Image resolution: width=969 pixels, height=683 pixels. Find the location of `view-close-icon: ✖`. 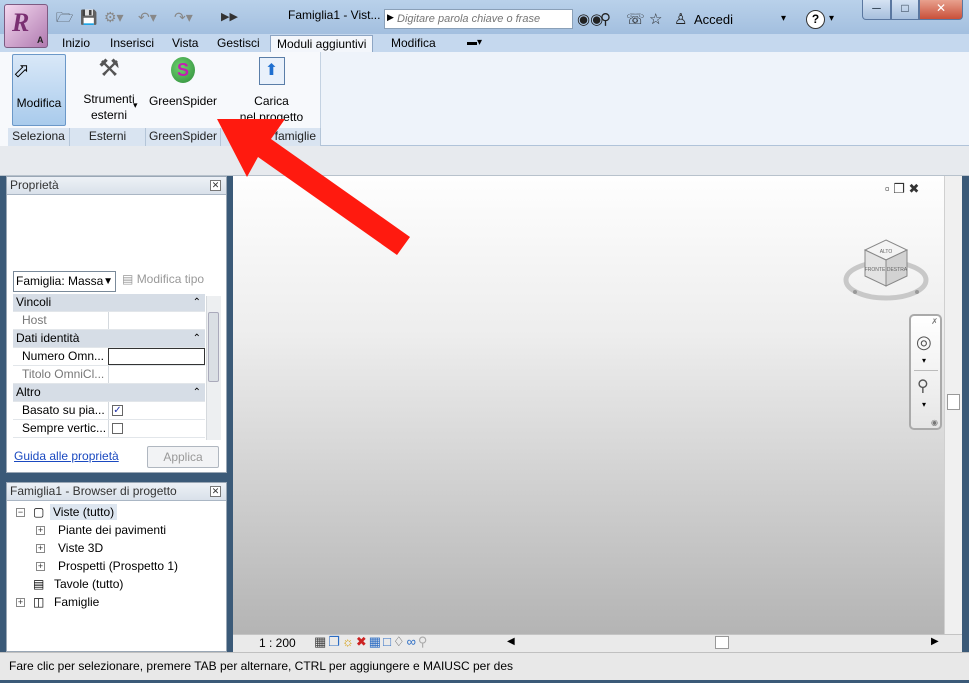

view-close-icon: ✖ is located at coordinates (914, 188).